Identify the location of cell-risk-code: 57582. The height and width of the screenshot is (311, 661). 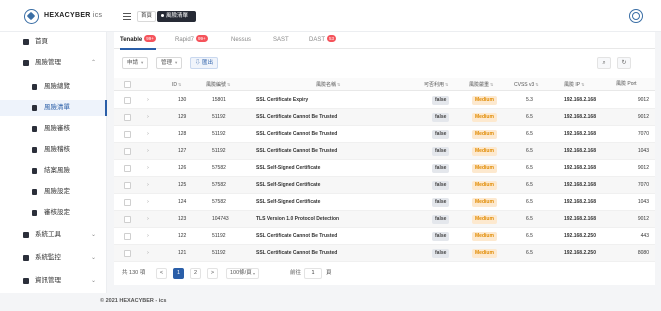
(219, 168).